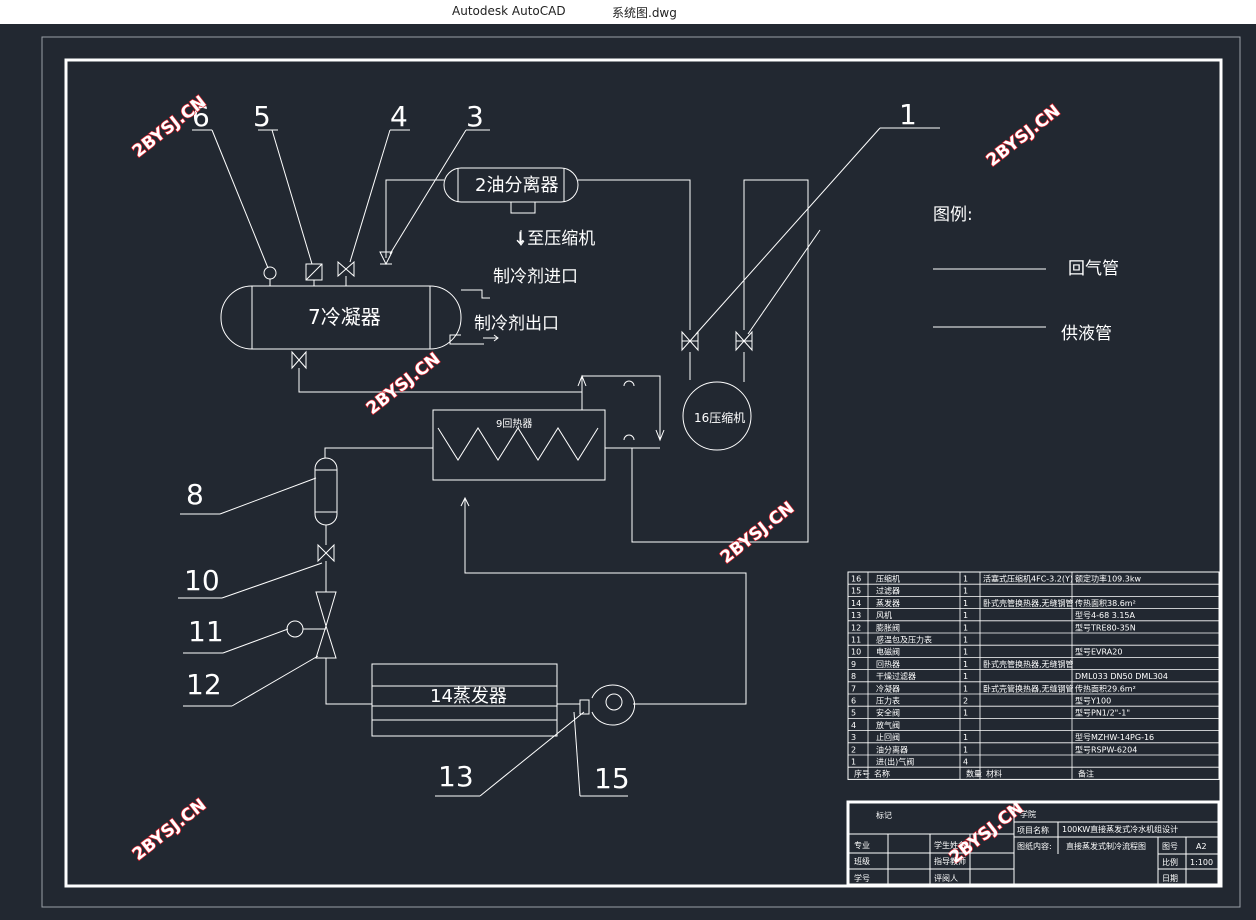 Image resolution: width=1256 pixels, height=920 pixels. I want to click on table-cell: 11, so click(856, 640).